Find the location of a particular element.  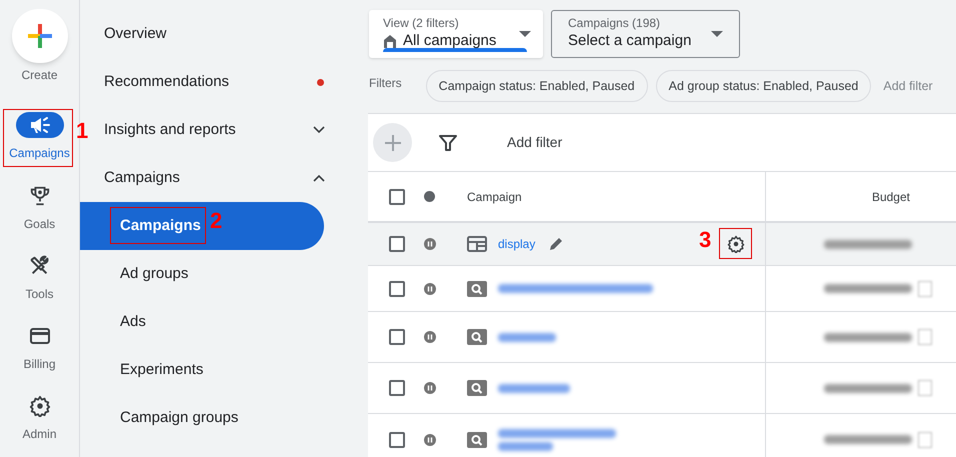

campaign-dropdown: Campaigns (198) Select a campaign is located at coordinates (645, 34).